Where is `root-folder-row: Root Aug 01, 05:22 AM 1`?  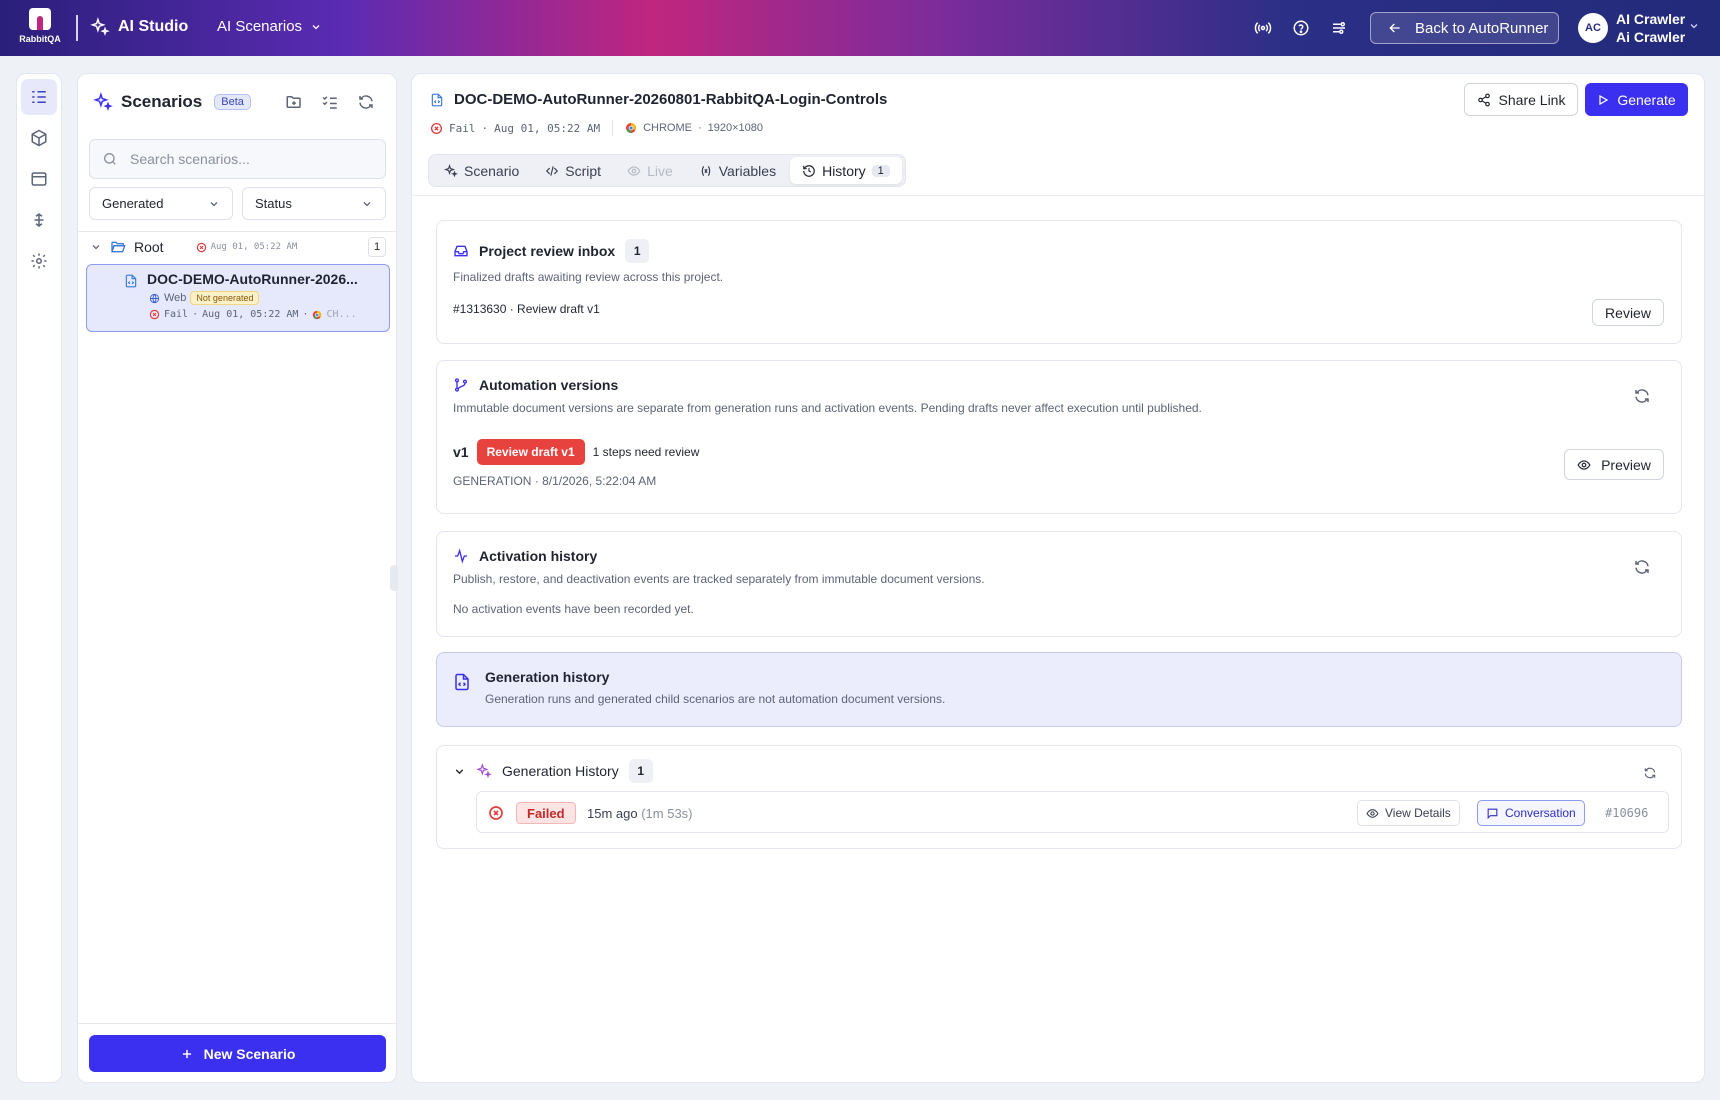
root-folder-row: Root Aug 01, 05:22 AM 1 is located at coordinates (238, 247).